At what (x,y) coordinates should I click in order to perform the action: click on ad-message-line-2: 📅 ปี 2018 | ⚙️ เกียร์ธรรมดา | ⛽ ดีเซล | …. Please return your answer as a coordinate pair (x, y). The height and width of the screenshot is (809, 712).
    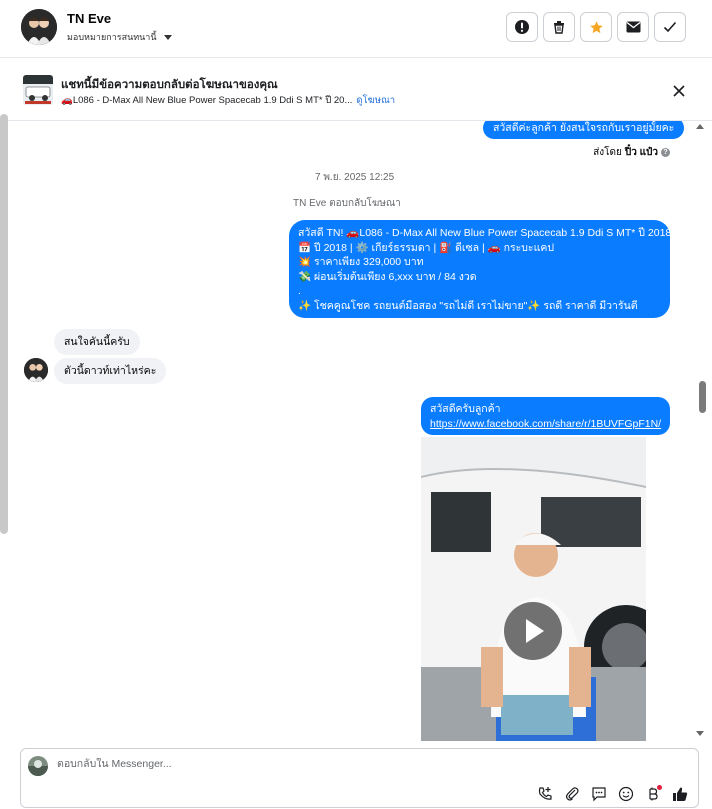
    Looking at the image, I should click on (426, 247).